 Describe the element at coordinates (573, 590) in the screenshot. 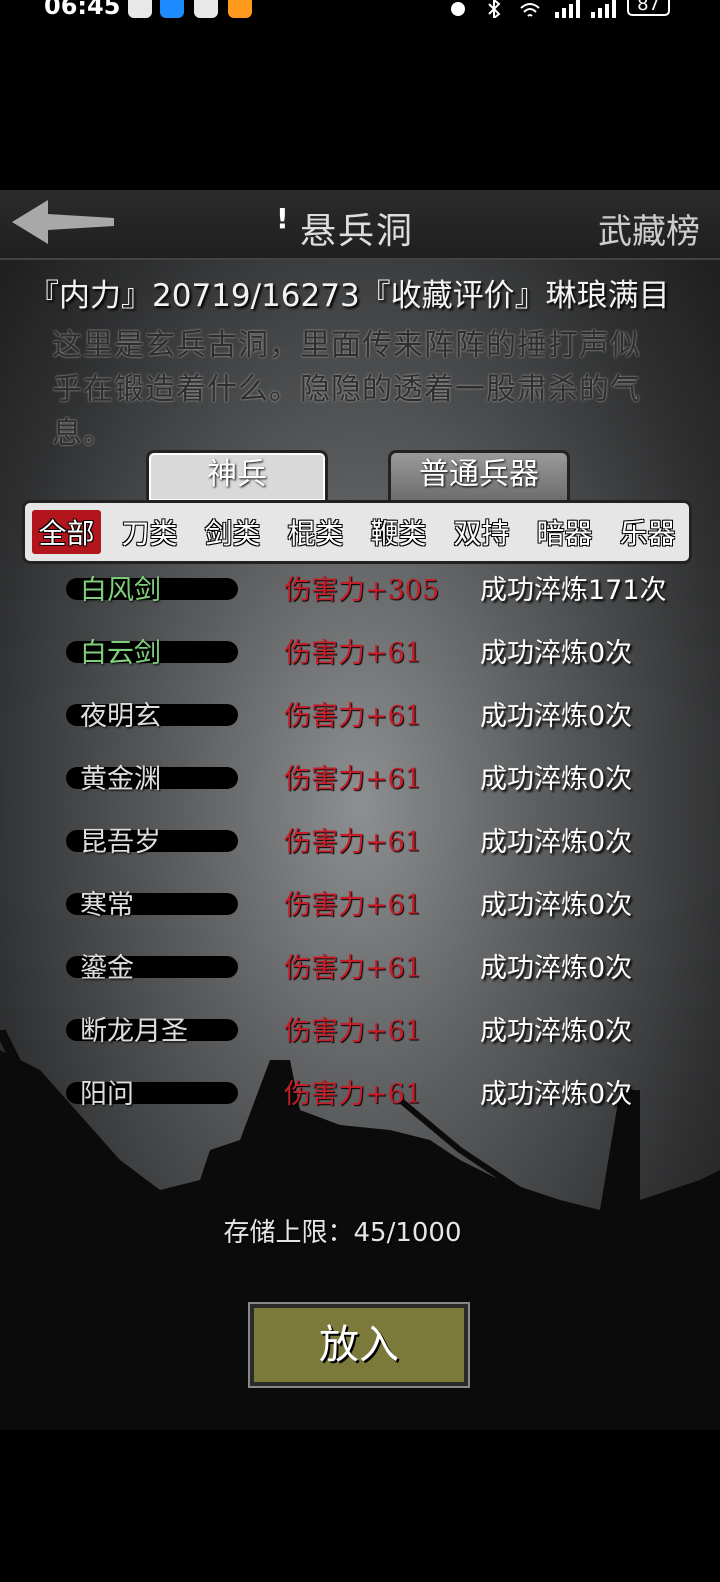

I see `weapon-refine-count: 成功淬炼171次` at that location.